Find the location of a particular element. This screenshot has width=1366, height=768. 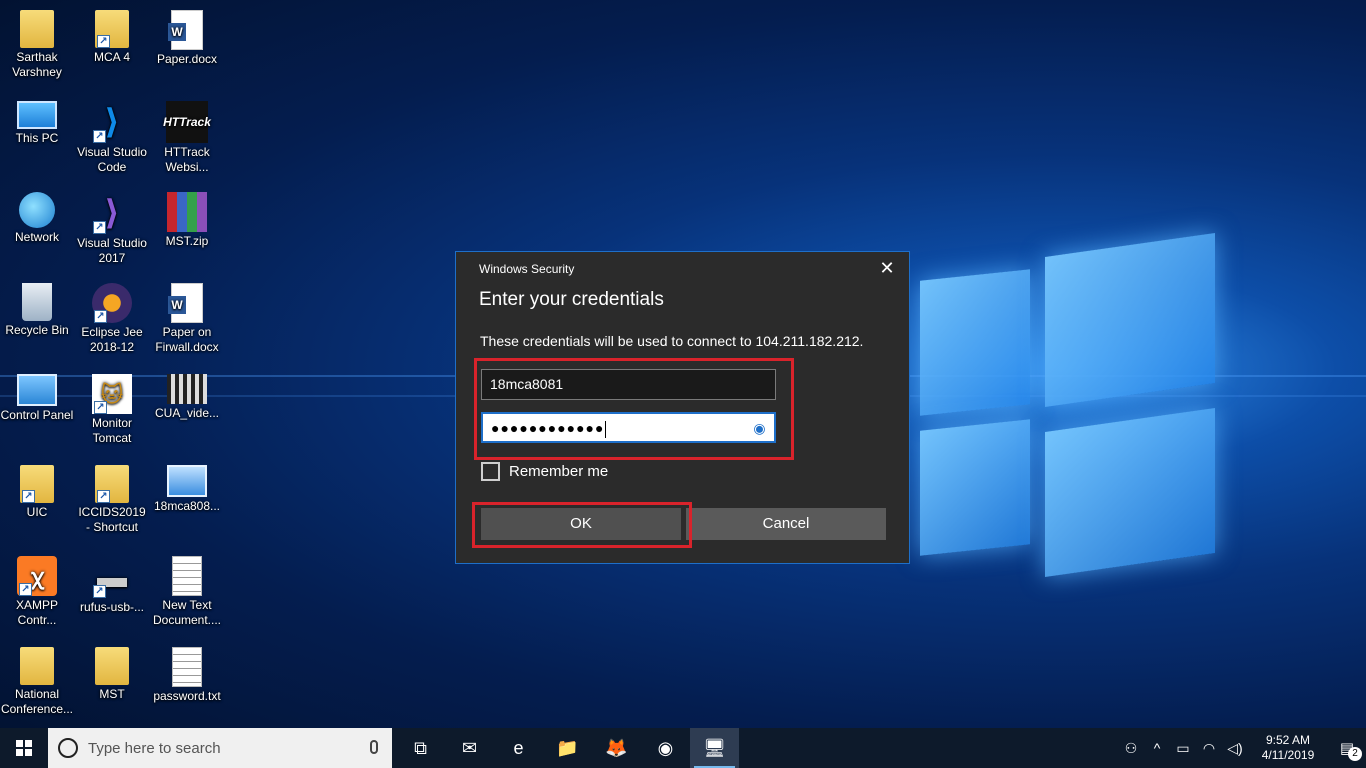

desktop-icon: Network is located at coordinates (37, 218).